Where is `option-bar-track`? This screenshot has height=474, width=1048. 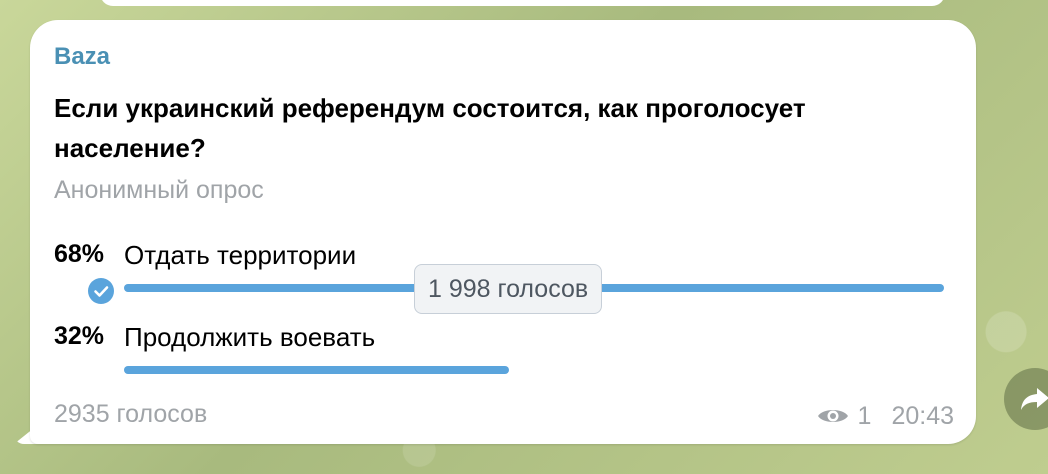 option-bar-track is located at coordinates (534, 370).